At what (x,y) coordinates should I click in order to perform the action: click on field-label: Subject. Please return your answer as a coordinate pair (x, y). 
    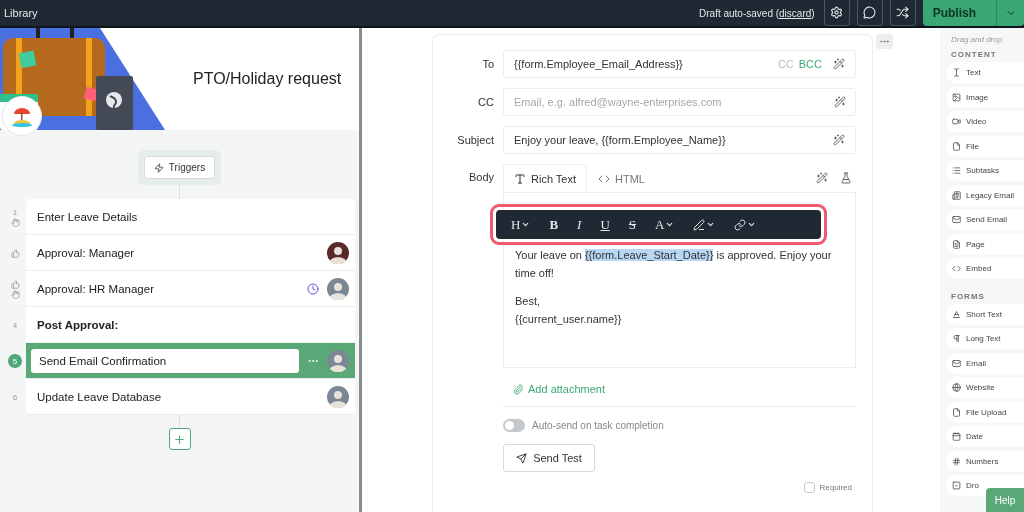
    Looking at the image, I should click on (475, 140).